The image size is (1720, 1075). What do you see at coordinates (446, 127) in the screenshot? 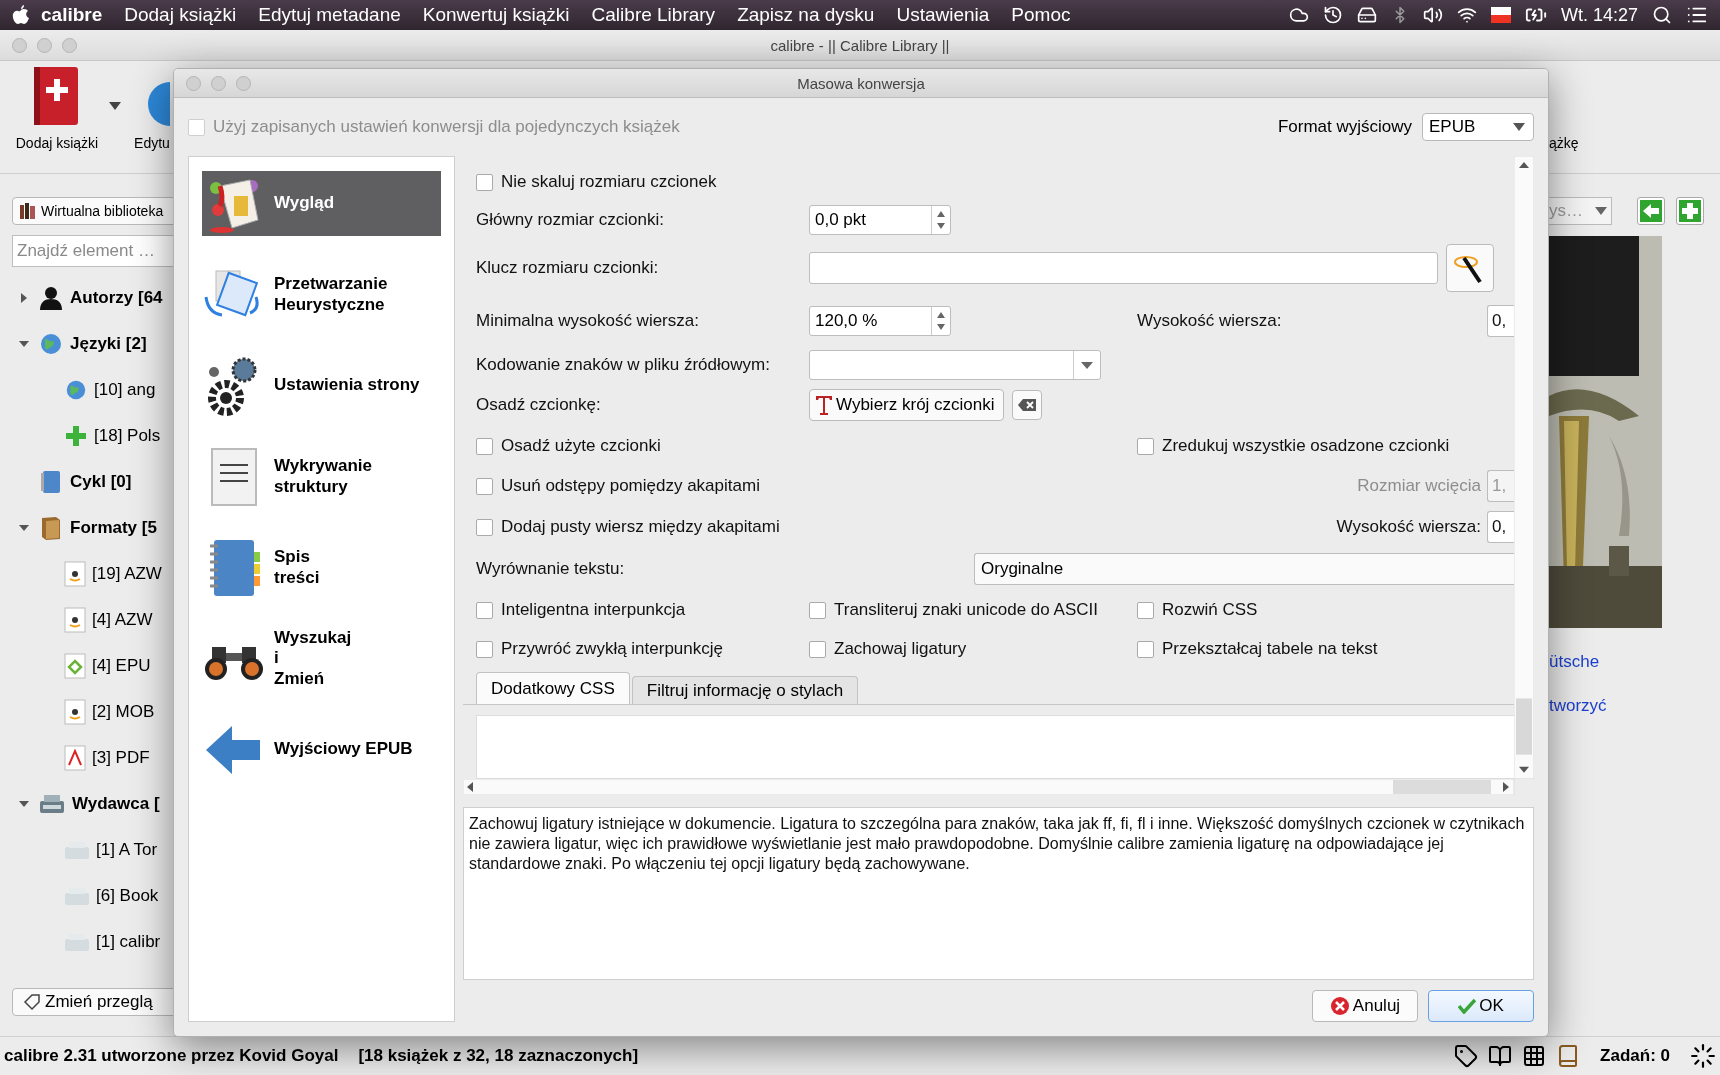
I see `checkbox-label: Użyj zapisanych ustawień konwersji dla pojedynczych książek` at bounding box center [446, 127].